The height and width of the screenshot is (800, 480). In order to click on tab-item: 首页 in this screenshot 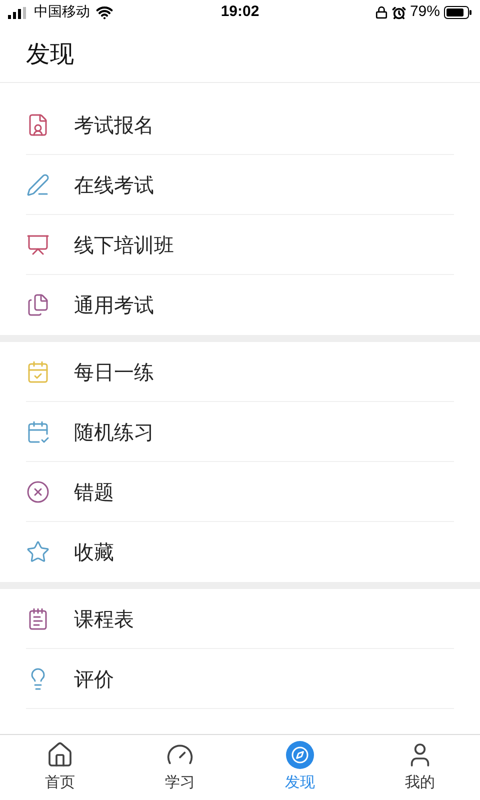, I will do `click(60, 767)`.